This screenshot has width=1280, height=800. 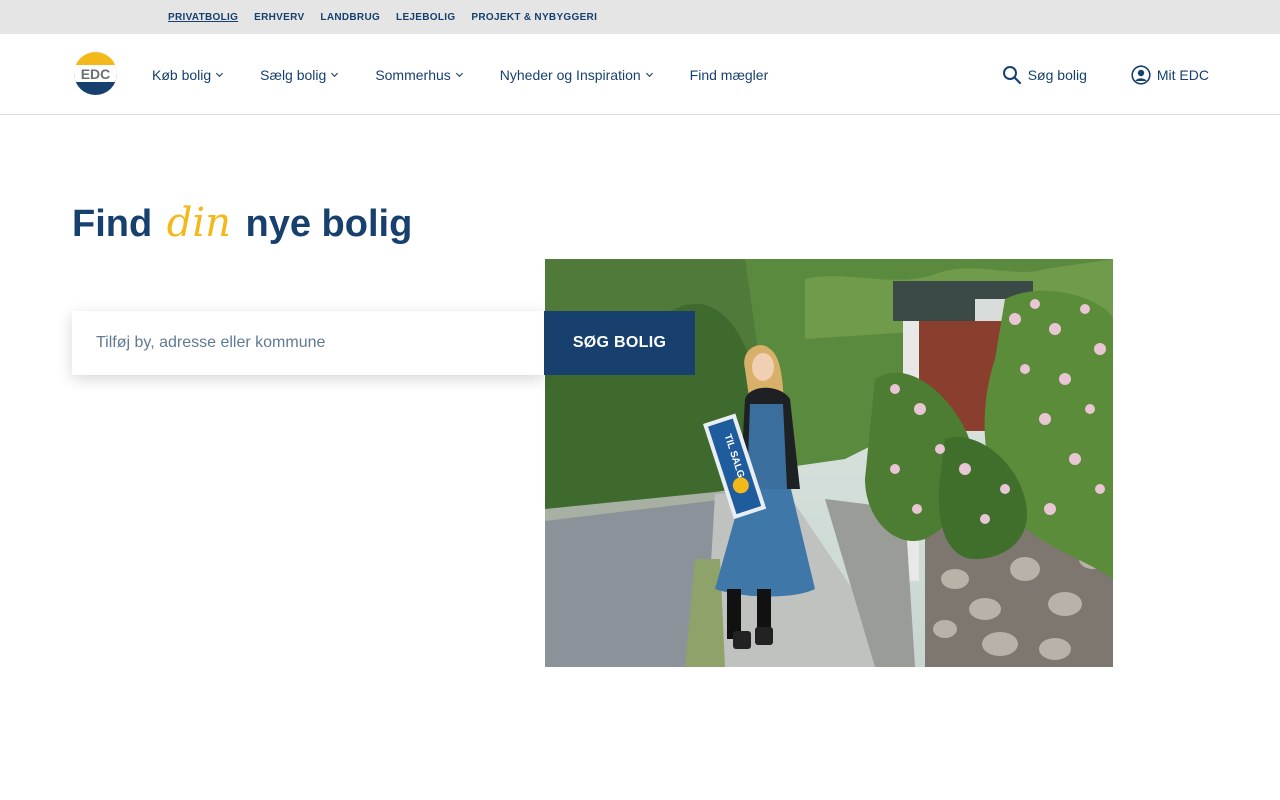 I want to click on svg-text: EDC, so click(x=96, y=74).